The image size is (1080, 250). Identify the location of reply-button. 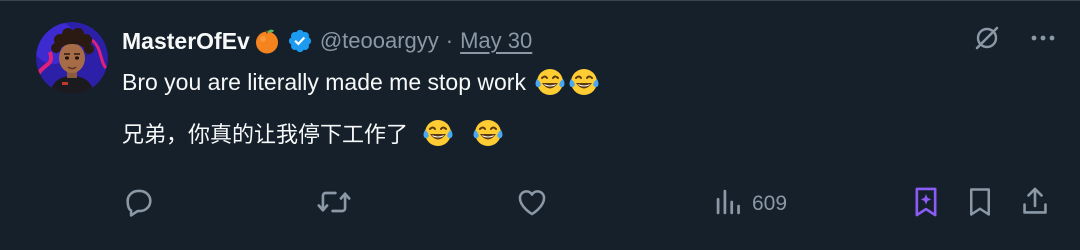
(139, 204).